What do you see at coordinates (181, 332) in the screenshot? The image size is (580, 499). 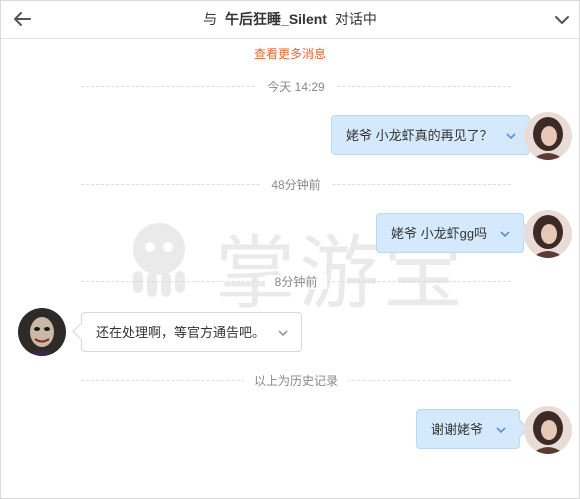 I see `message-text: 还在处理啊，等官方通告吧。` at bounding box center [181, 332].